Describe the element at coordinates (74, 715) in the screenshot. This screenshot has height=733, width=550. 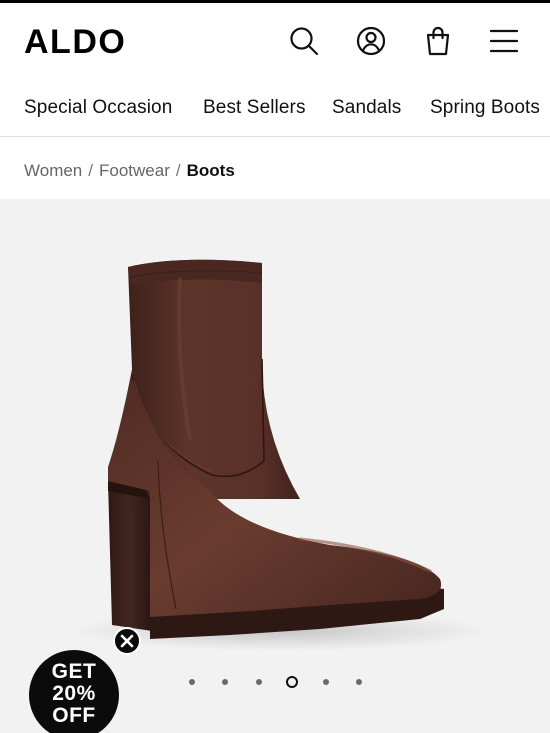
I see `promo-line-off: OFF` at that location.